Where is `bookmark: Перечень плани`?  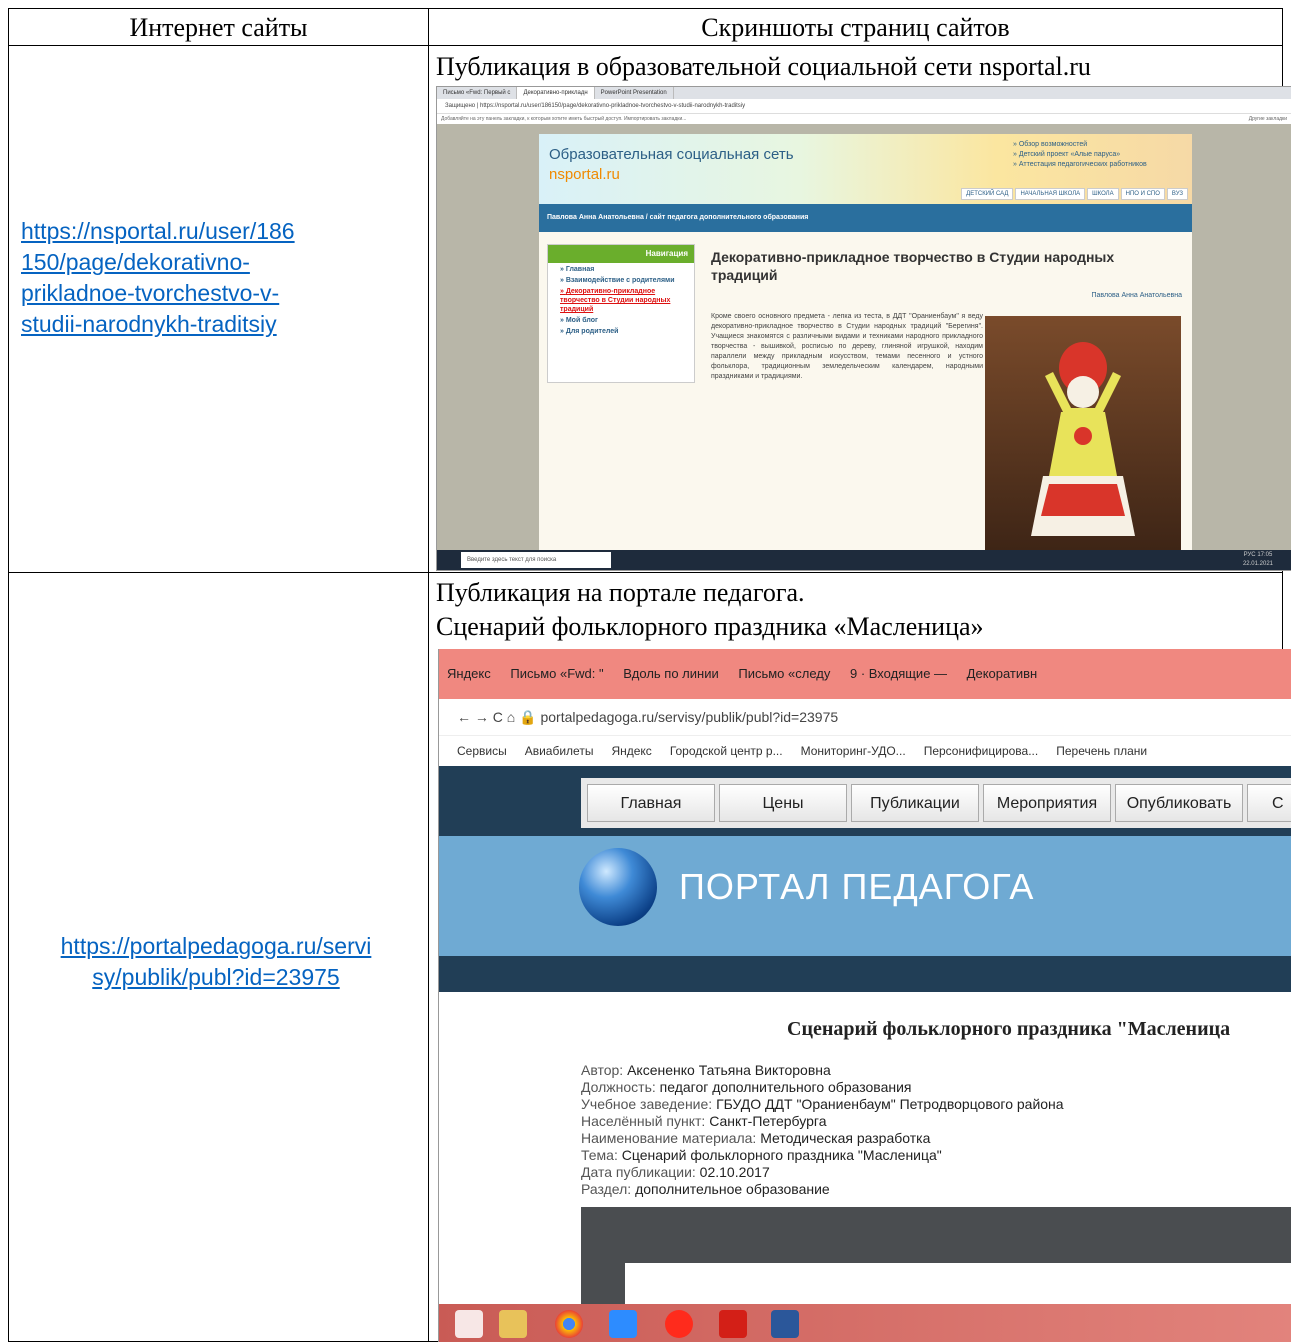
bookmark: Перечень плани is located at coordinates (1102, 751).